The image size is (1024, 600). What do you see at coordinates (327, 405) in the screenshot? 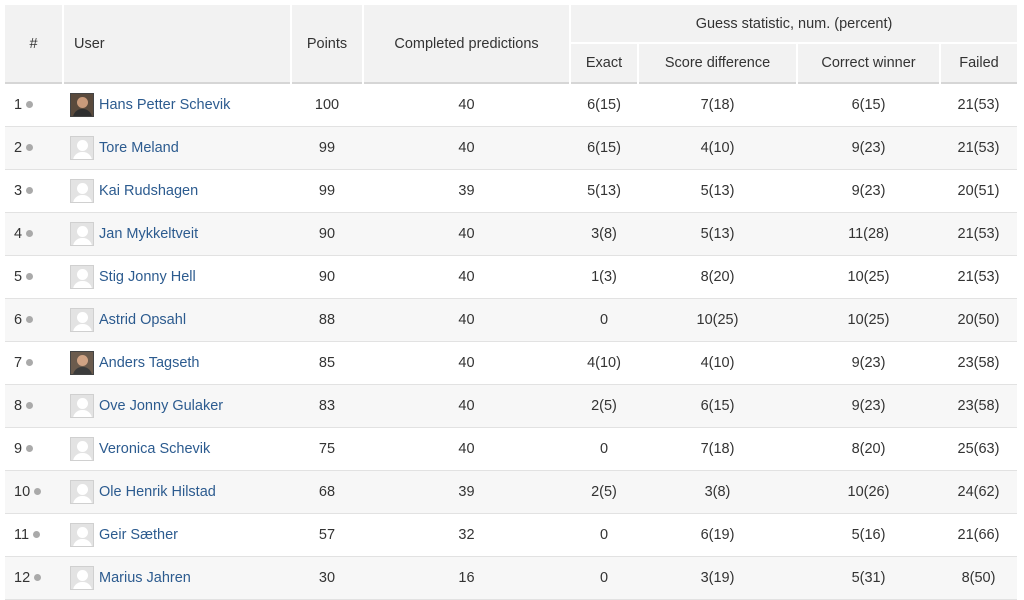
I see `points-cell: 83` at bounding box center [327, 405].